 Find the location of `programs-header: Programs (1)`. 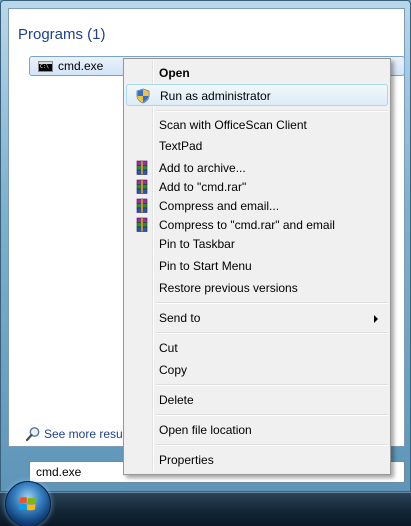

programs-header: Programs (1) is located at coordinates (62, 34).